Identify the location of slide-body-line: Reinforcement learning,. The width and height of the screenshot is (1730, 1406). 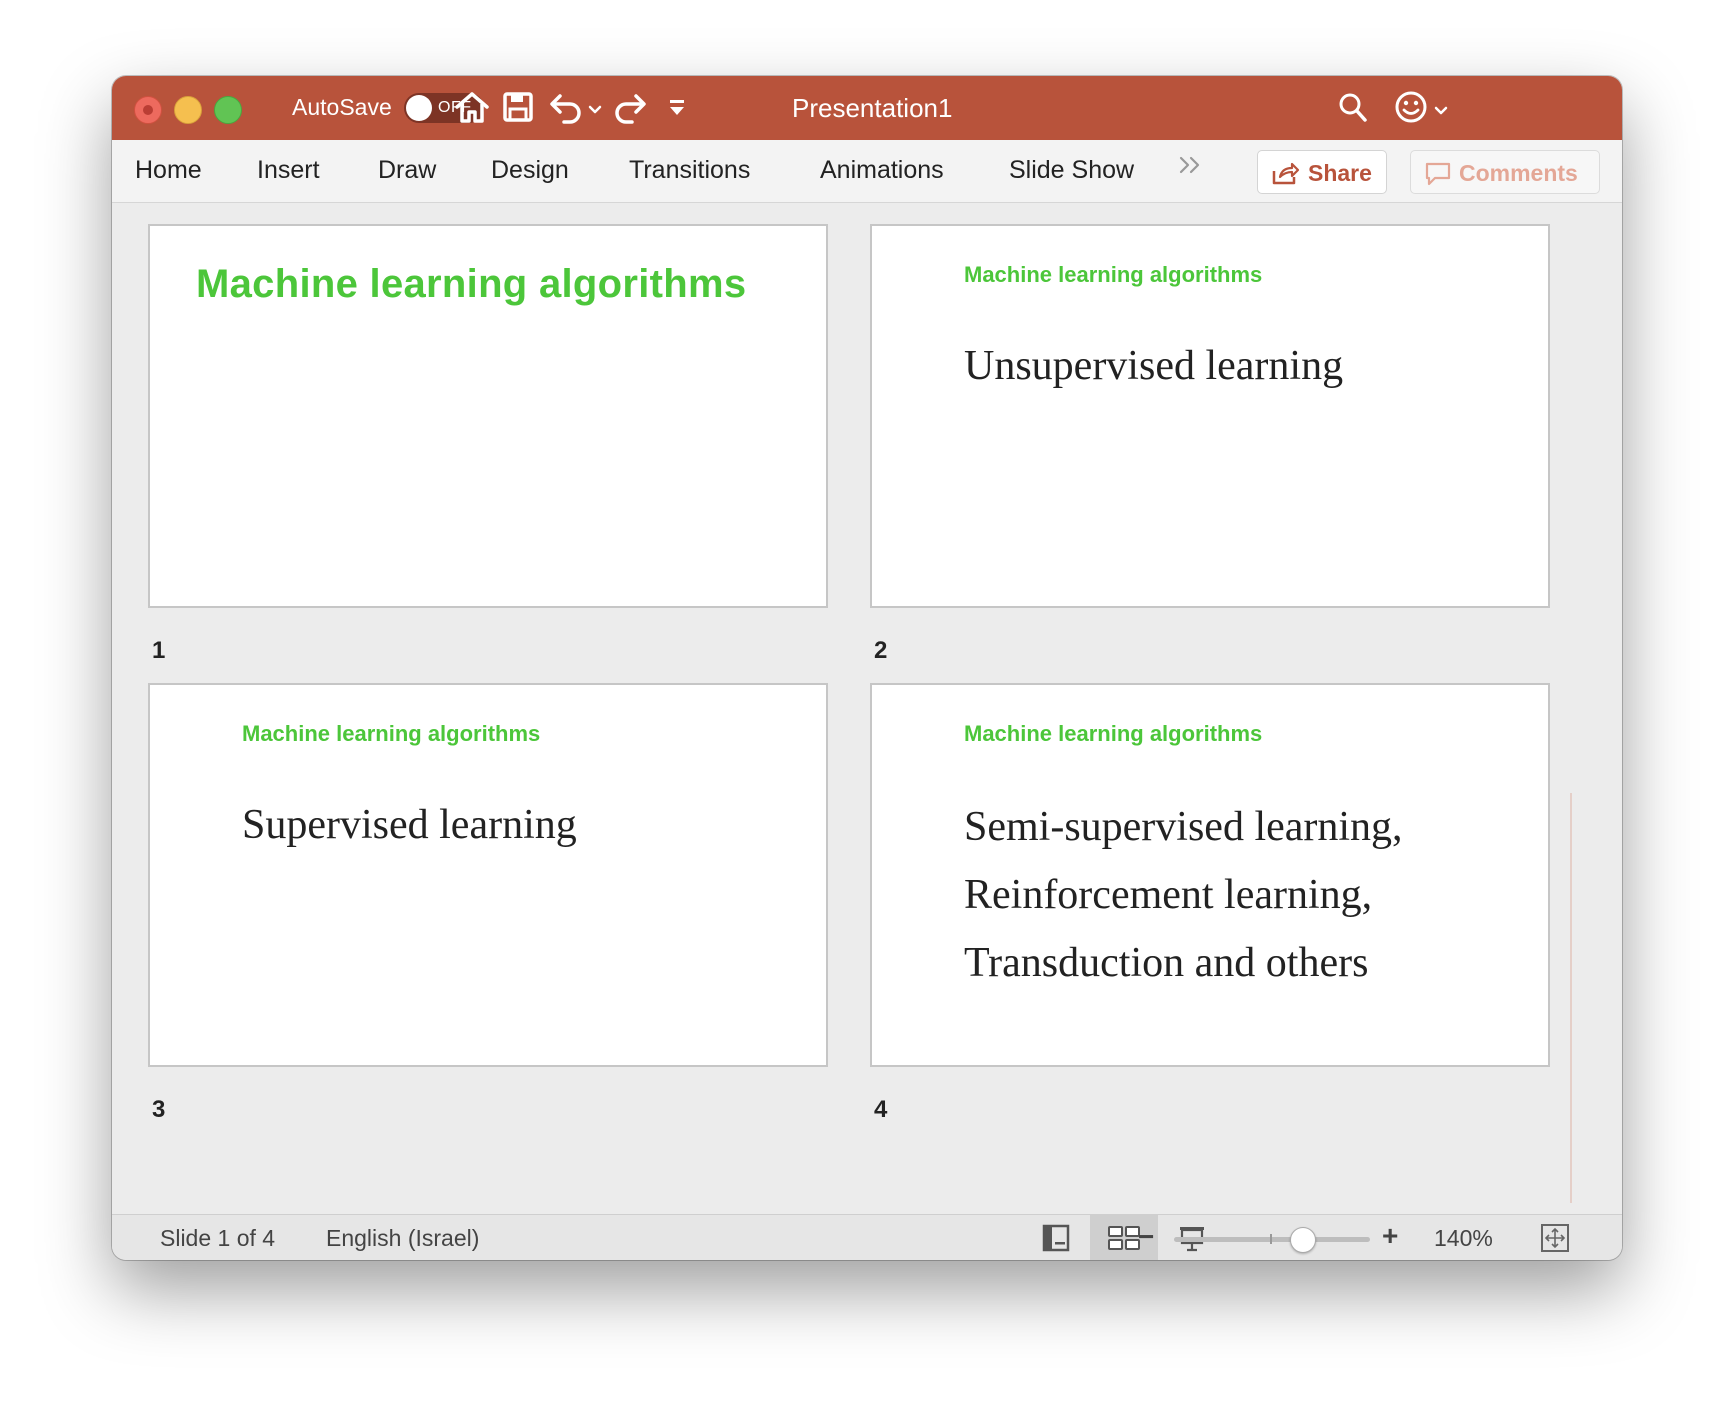
(1168, 895).